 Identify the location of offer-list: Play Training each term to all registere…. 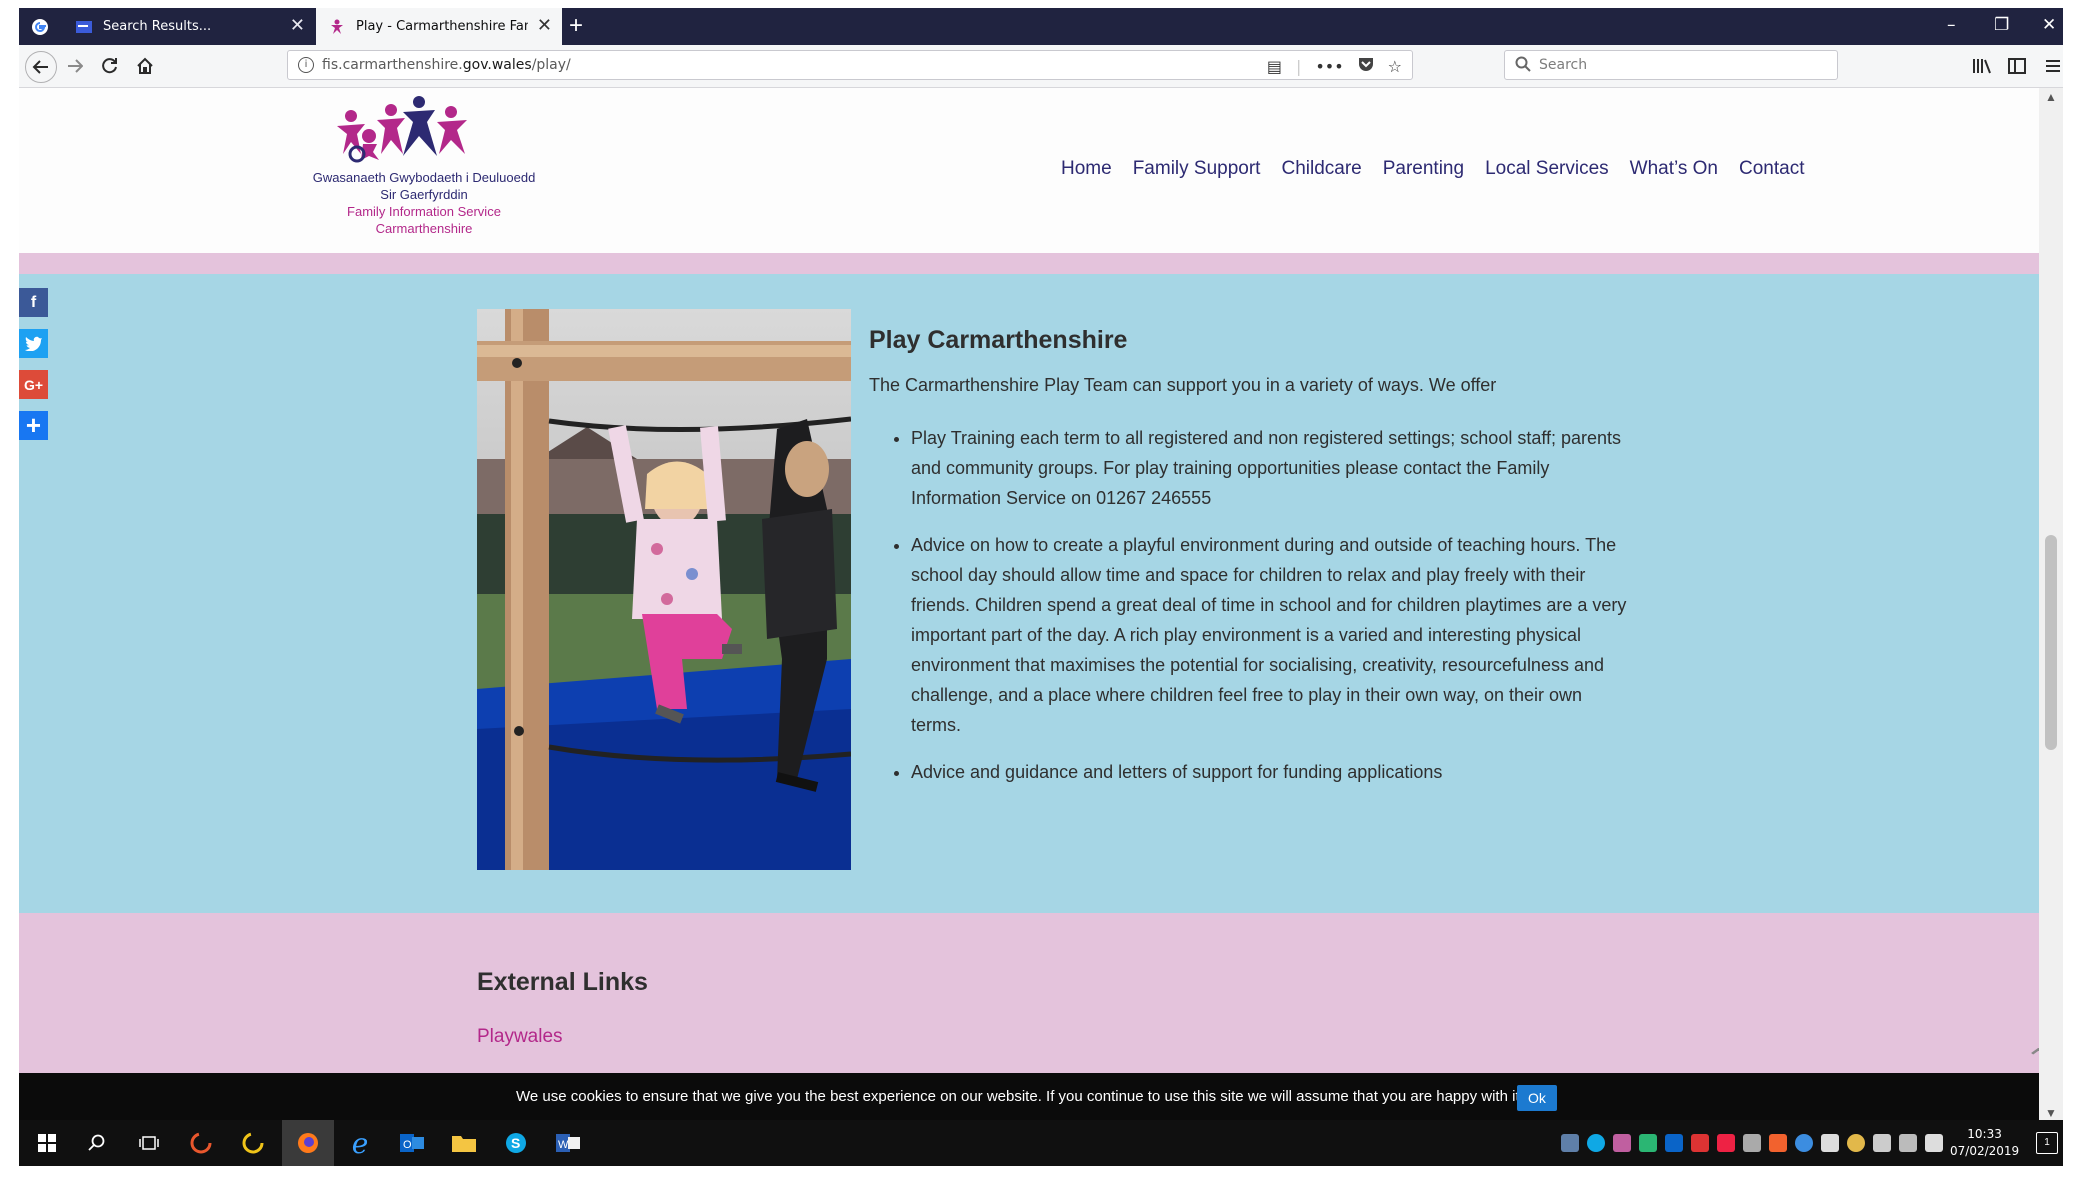
(1249, 605).